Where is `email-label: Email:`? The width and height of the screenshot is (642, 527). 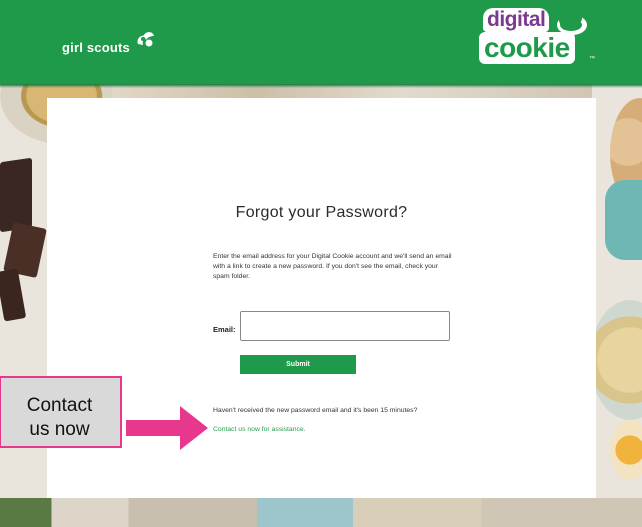 email-label: Email: is located at coordinates (224, 329).